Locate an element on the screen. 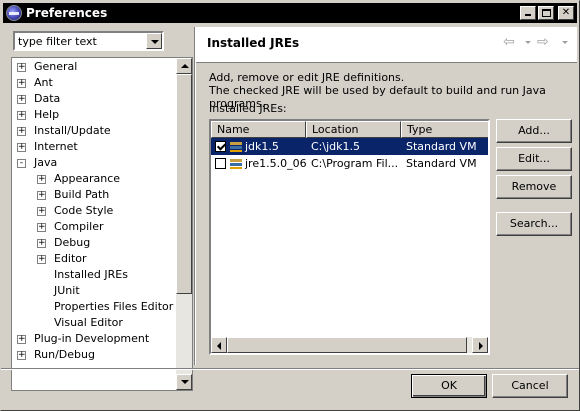 The height and width of the screenshot is (411, 580). scroll-right-button is located at coordinates (480, 345).